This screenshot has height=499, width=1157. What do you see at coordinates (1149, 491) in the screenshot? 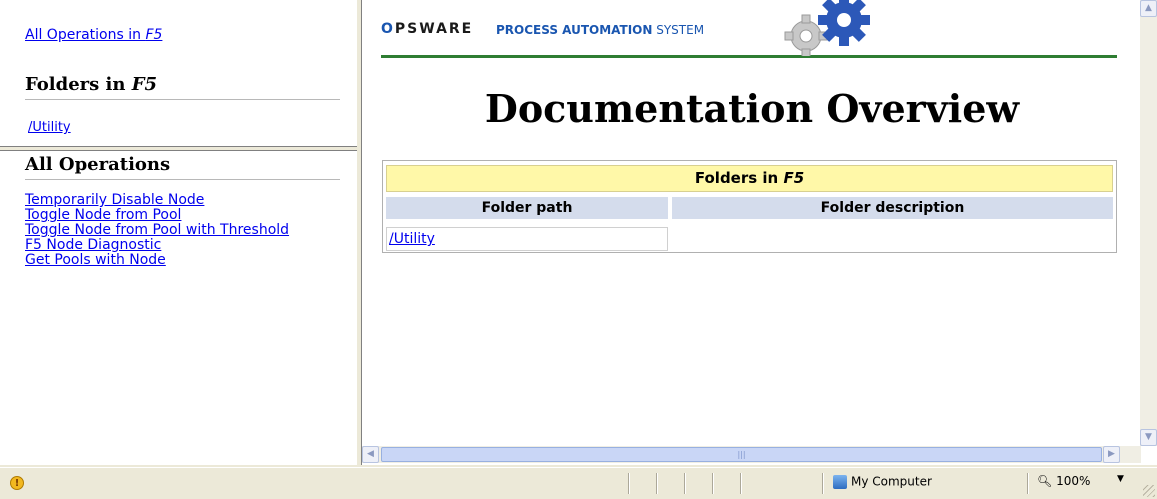
I see `resize-grip` at bounding box center [1149, 491].